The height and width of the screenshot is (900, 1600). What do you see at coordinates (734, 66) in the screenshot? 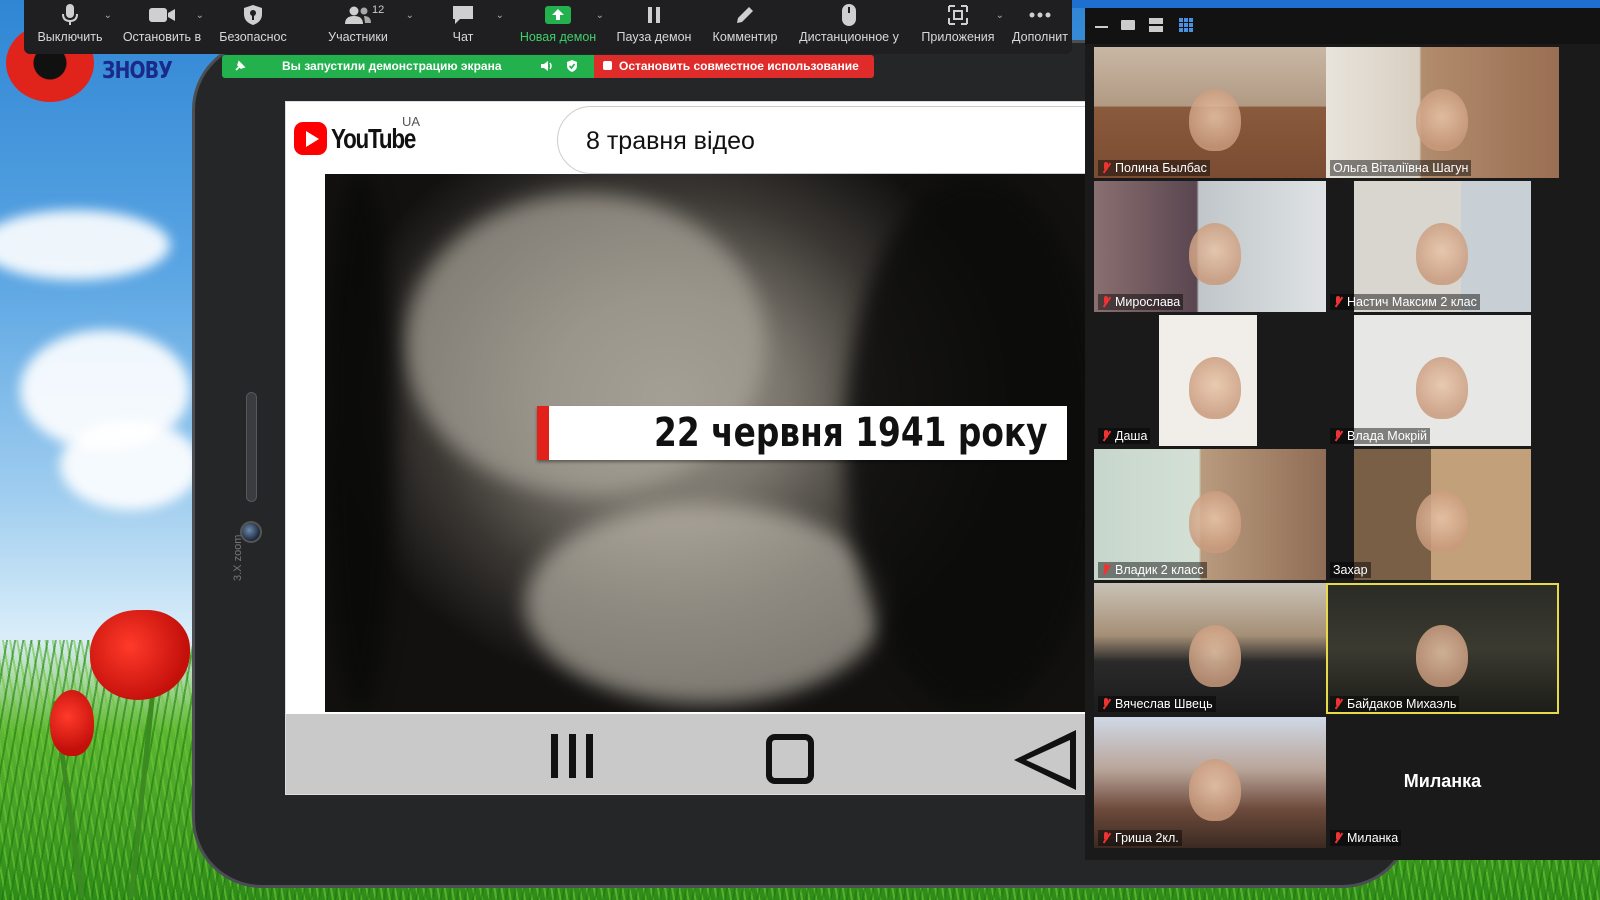
I see `stop-share-button: Остановить совместное использование` at bounding box center [734, 66].